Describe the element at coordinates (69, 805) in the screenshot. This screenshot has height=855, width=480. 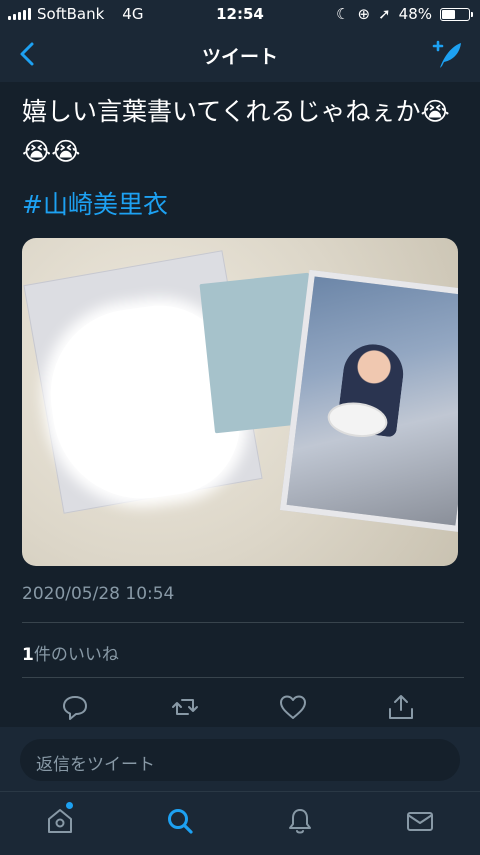
I see `notification-dot` at that location.